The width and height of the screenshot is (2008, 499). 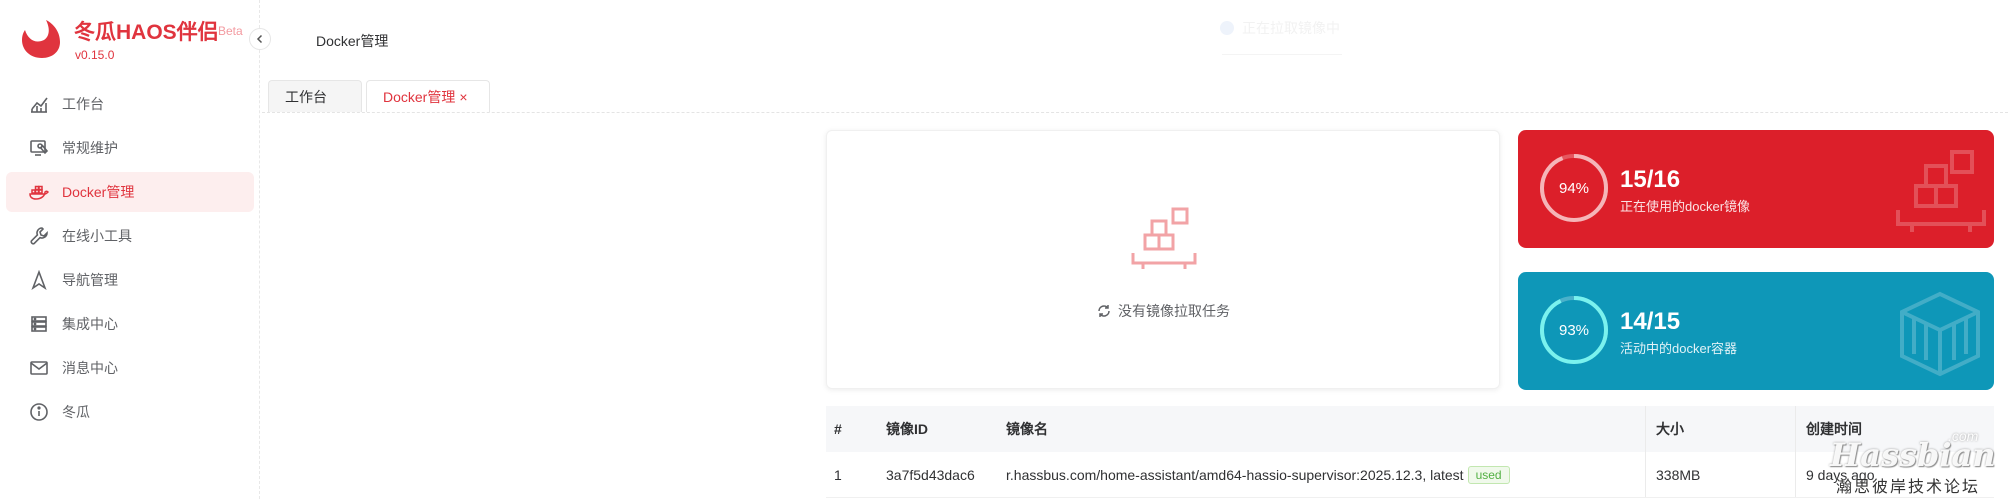 What do you see at coordinates (1721, 474) in the screenshot?
I see `row-size: 338MB` at bounding box center [1721, 474].